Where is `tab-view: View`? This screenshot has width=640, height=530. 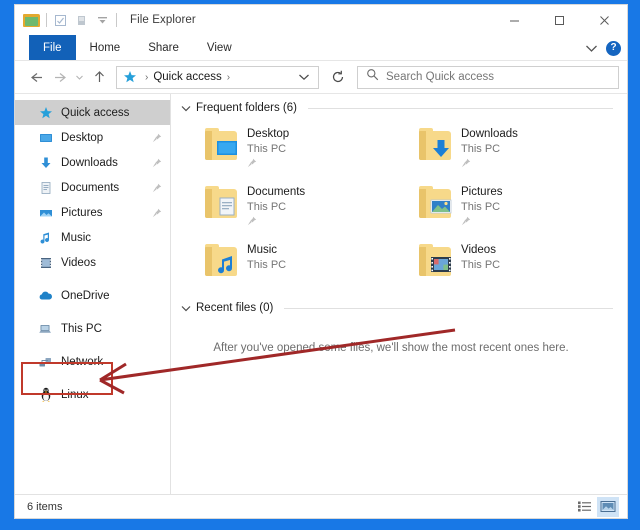 tab-view: View is located at coordinates (219, 47).